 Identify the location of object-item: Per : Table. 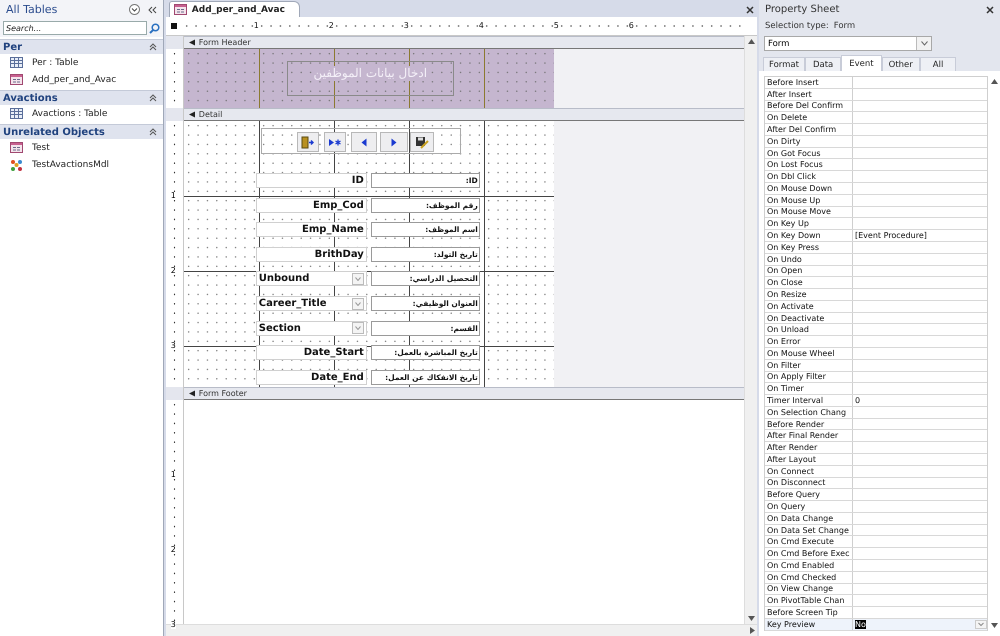
(55, 63).